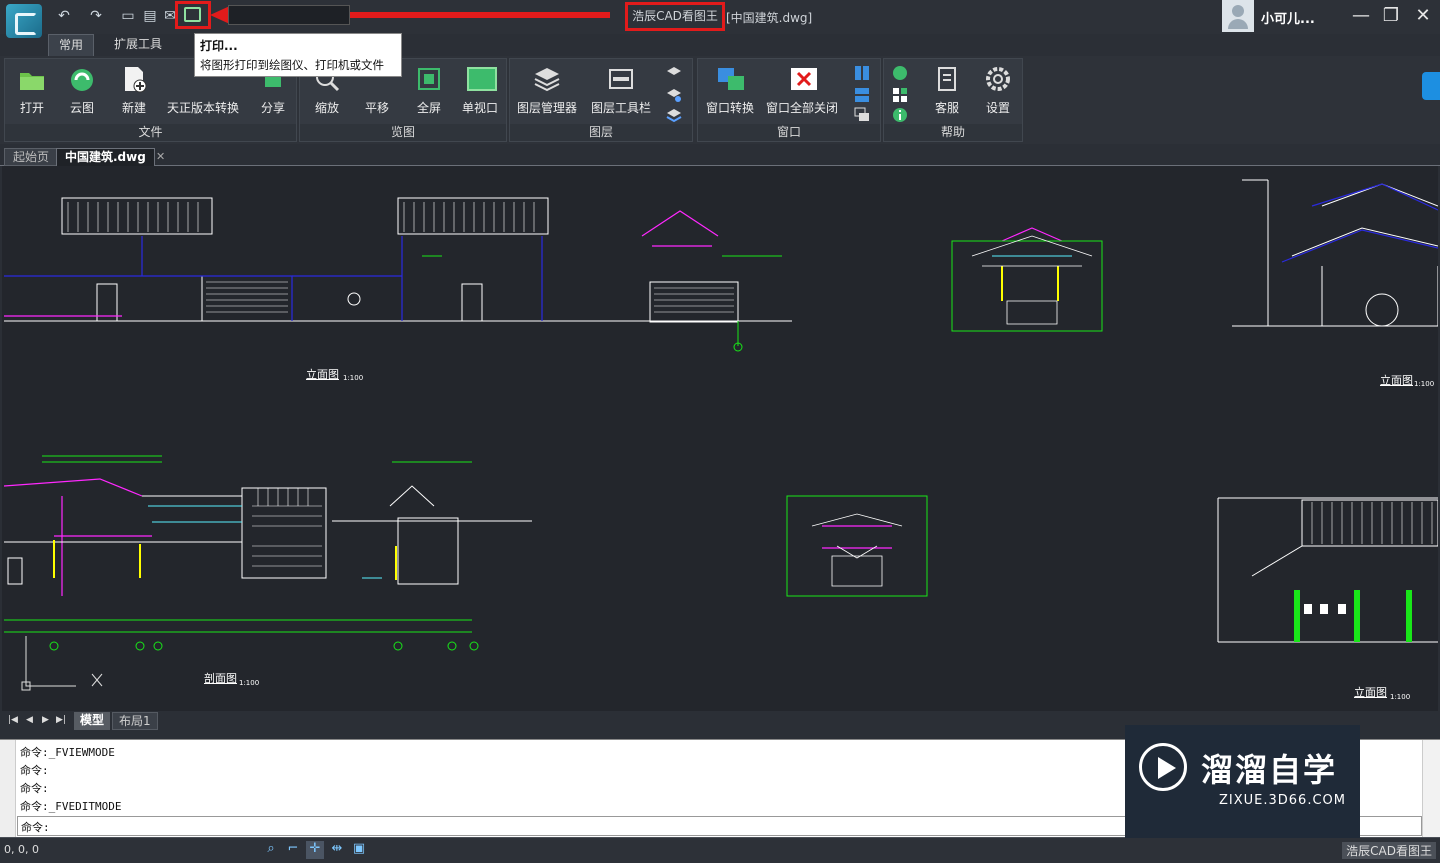 This screenshot has width=1440, height=863. Describe the element at coordinates (298, 55) in the screenshot. I see `print-tooltip: 打印... 将图形打印到绘图仪、打印机或文件` at that location.